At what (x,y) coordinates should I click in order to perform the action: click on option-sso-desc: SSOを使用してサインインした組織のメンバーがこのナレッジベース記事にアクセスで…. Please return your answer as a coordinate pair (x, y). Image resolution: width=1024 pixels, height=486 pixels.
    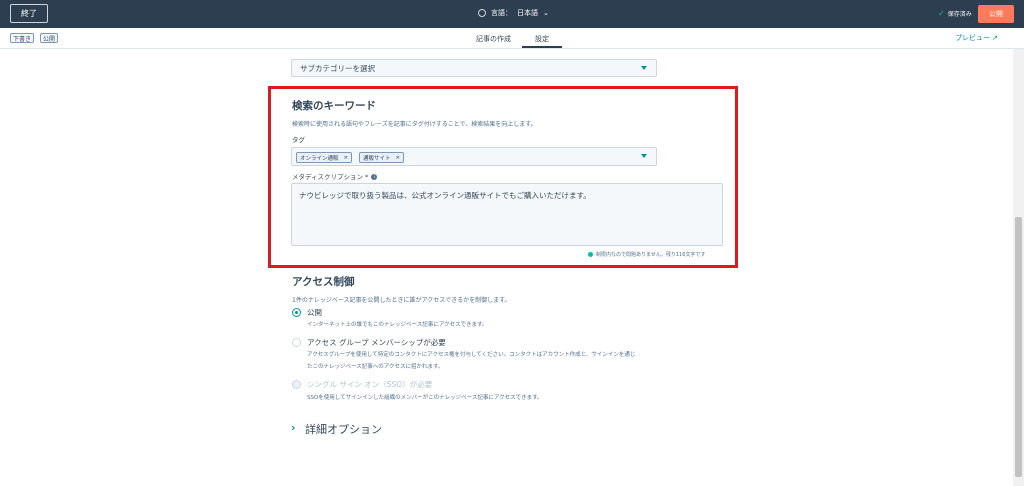
    Looking at the image, I should click on (425, 398).